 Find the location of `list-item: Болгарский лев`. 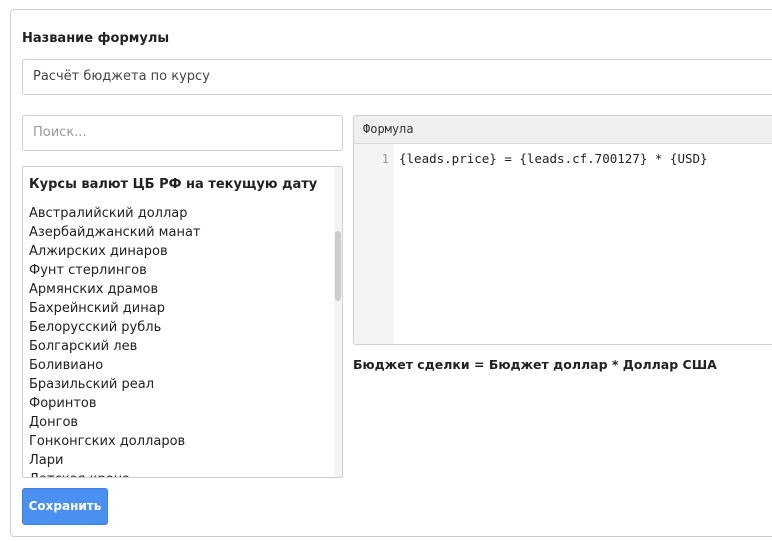

list-item: Болгарский лев is located at coordinates (179, 346).